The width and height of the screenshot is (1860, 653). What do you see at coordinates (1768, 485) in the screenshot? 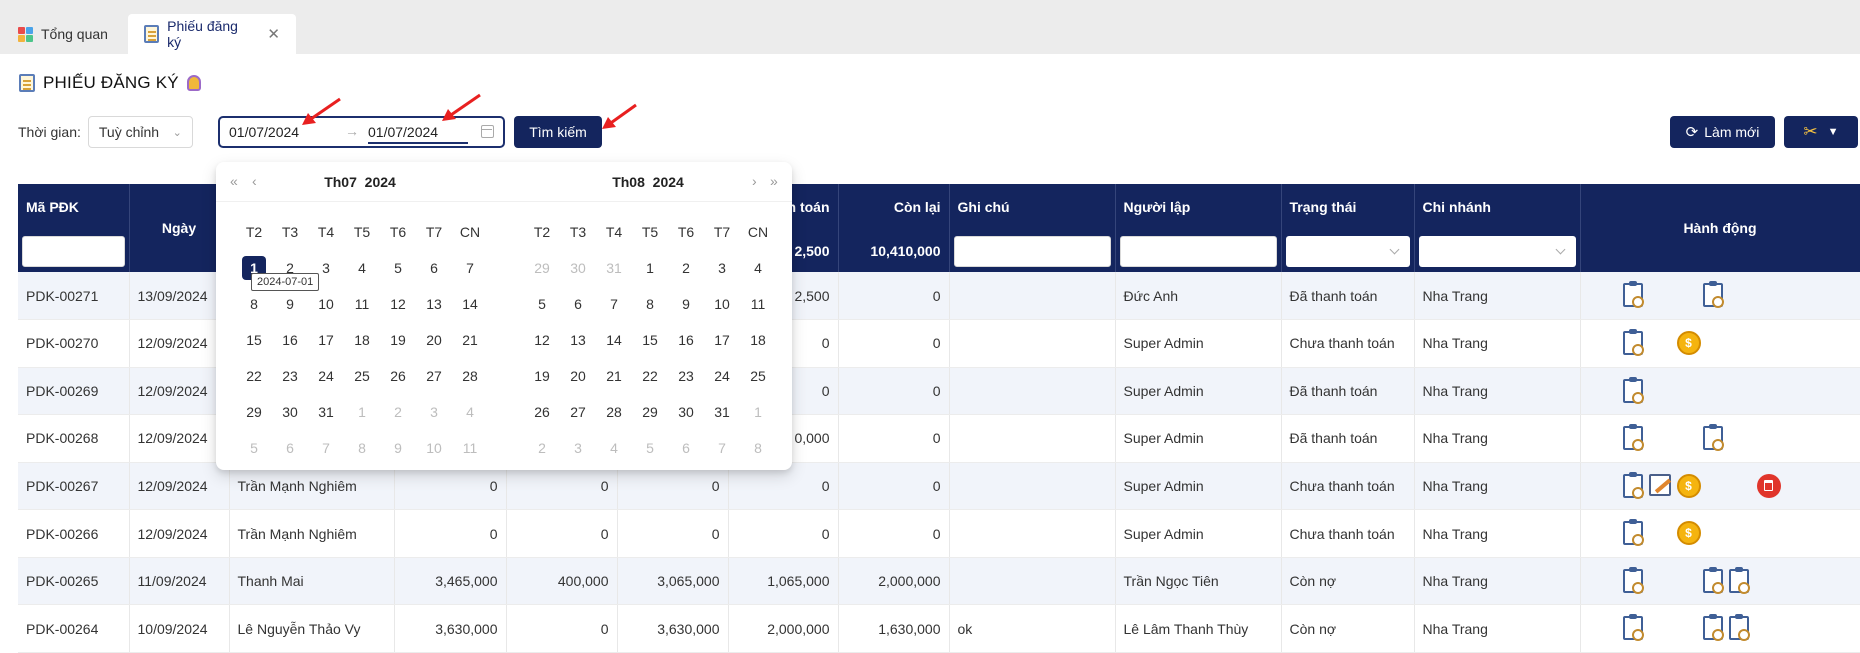
I see `delete-icon` at bounding box center [1768, 485].